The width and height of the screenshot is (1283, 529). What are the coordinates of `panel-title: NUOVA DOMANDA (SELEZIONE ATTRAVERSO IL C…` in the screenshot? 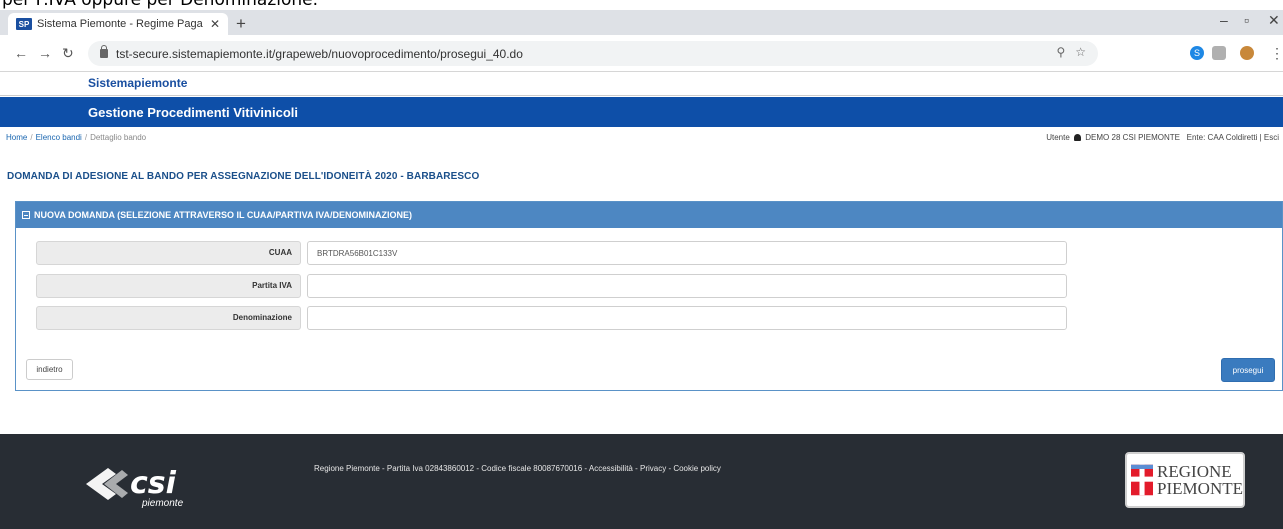 It's located at (223, 215).